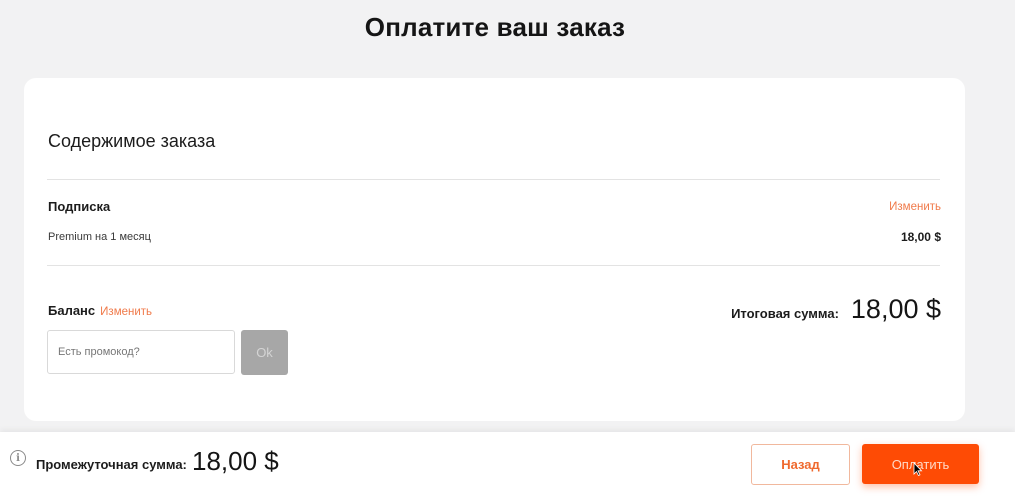 The width and height of the screenshot is (1015, 501). Describe the element at coordinates (495, 27) in the screenshot. I see `page-title: Оплатите ваш заказ` at that location.